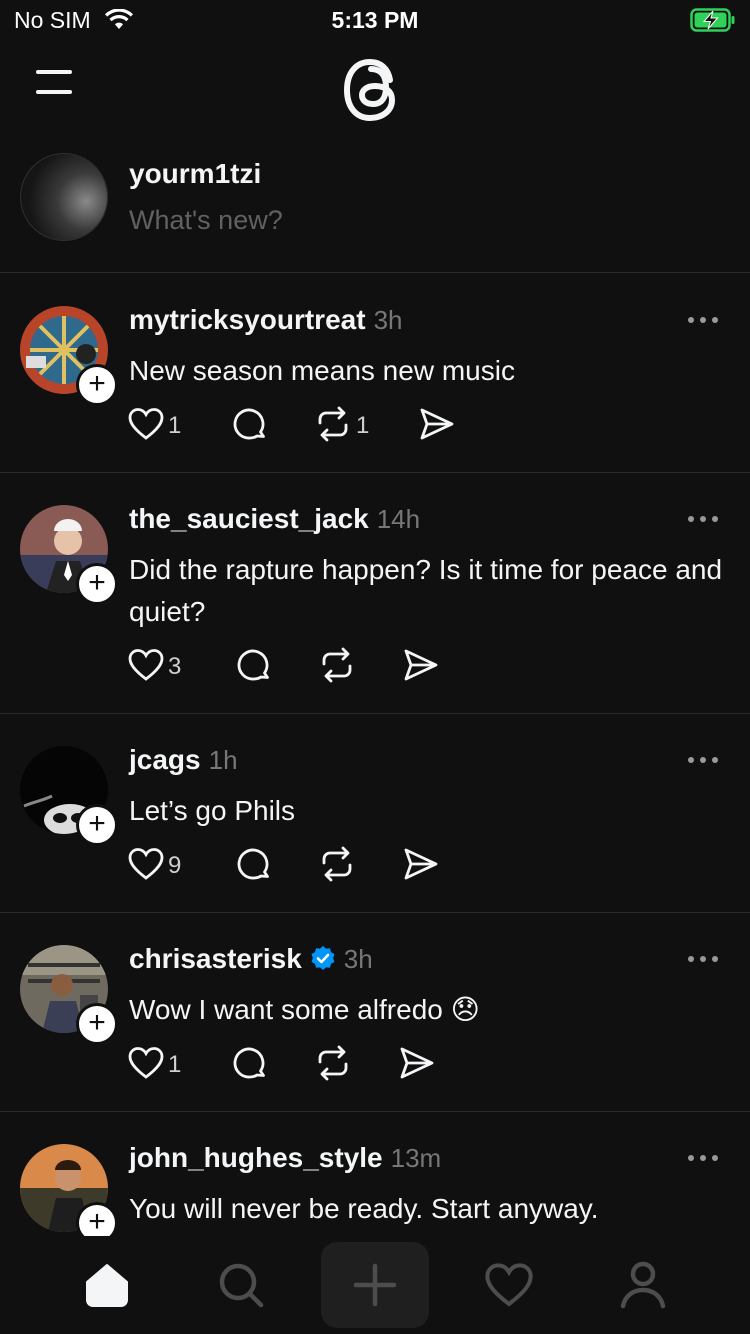  Describe the element at coordinates (241, 1285) in the screenshot. I see `search-icon` at that location.